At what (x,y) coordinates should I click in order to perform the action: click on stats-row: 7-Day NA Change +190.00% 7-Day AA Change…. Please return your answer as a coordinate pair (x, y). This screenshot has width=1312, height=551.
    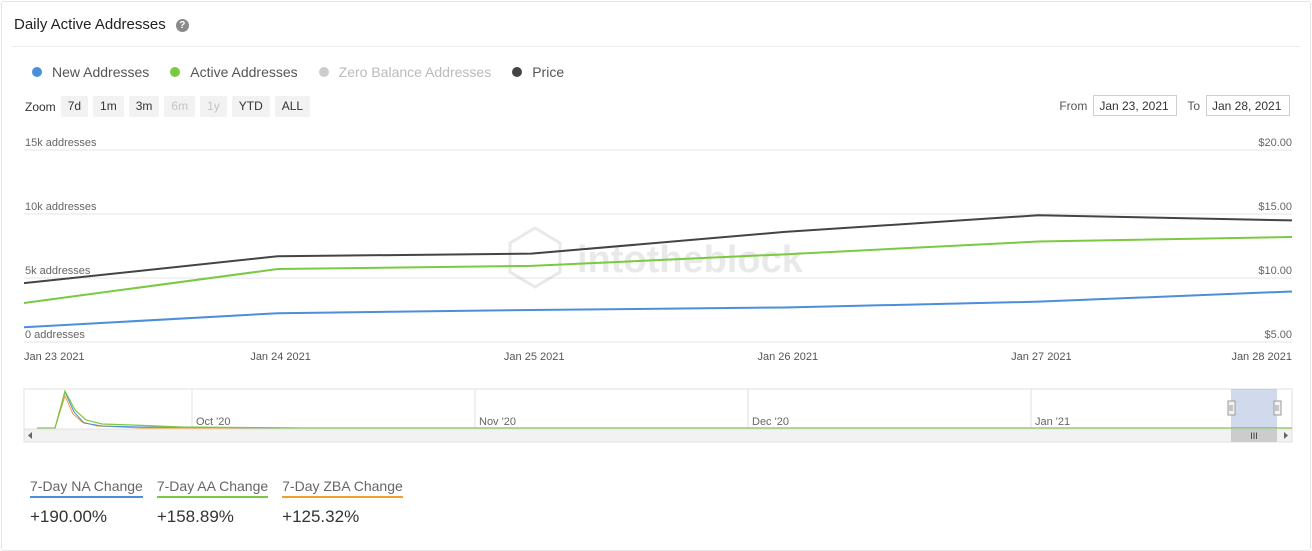
    Looking at the image, I should click on (223, 502).